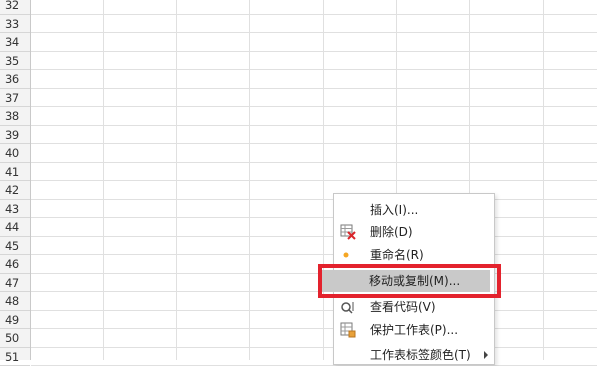  I want to click on menu-item-delete: 删除(D), so click(414, 232).